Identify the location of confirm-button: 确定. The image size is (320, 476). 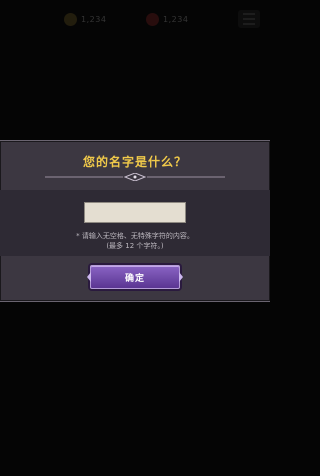
(135, 277).